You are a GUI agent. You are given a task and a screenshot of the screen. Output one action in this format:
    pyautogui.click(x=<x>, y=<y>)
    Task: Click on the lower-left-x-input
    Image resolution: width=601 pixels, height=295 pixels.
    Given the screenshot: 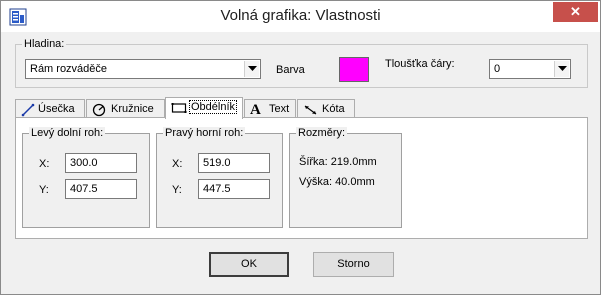 What is the action you would take?
    pyautogui.click(x=101, y=163)
    